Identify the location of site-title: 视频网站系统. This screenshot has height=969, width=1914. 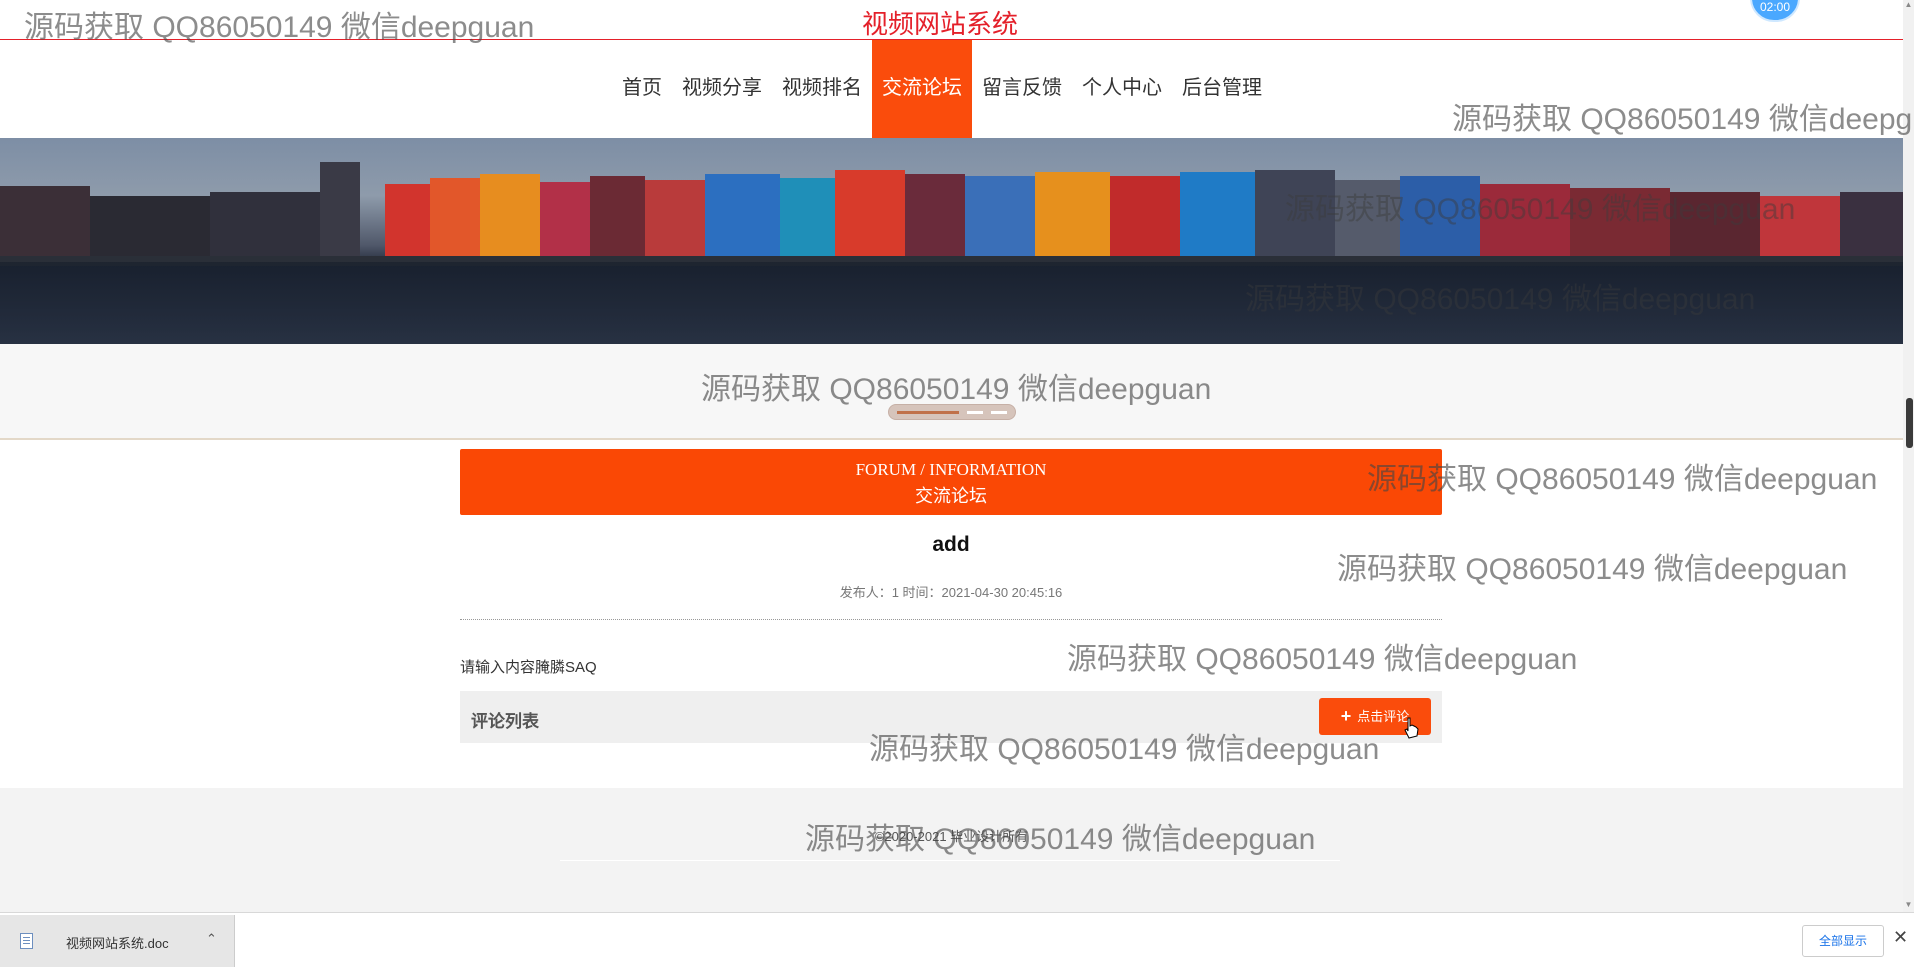
(939, 24).